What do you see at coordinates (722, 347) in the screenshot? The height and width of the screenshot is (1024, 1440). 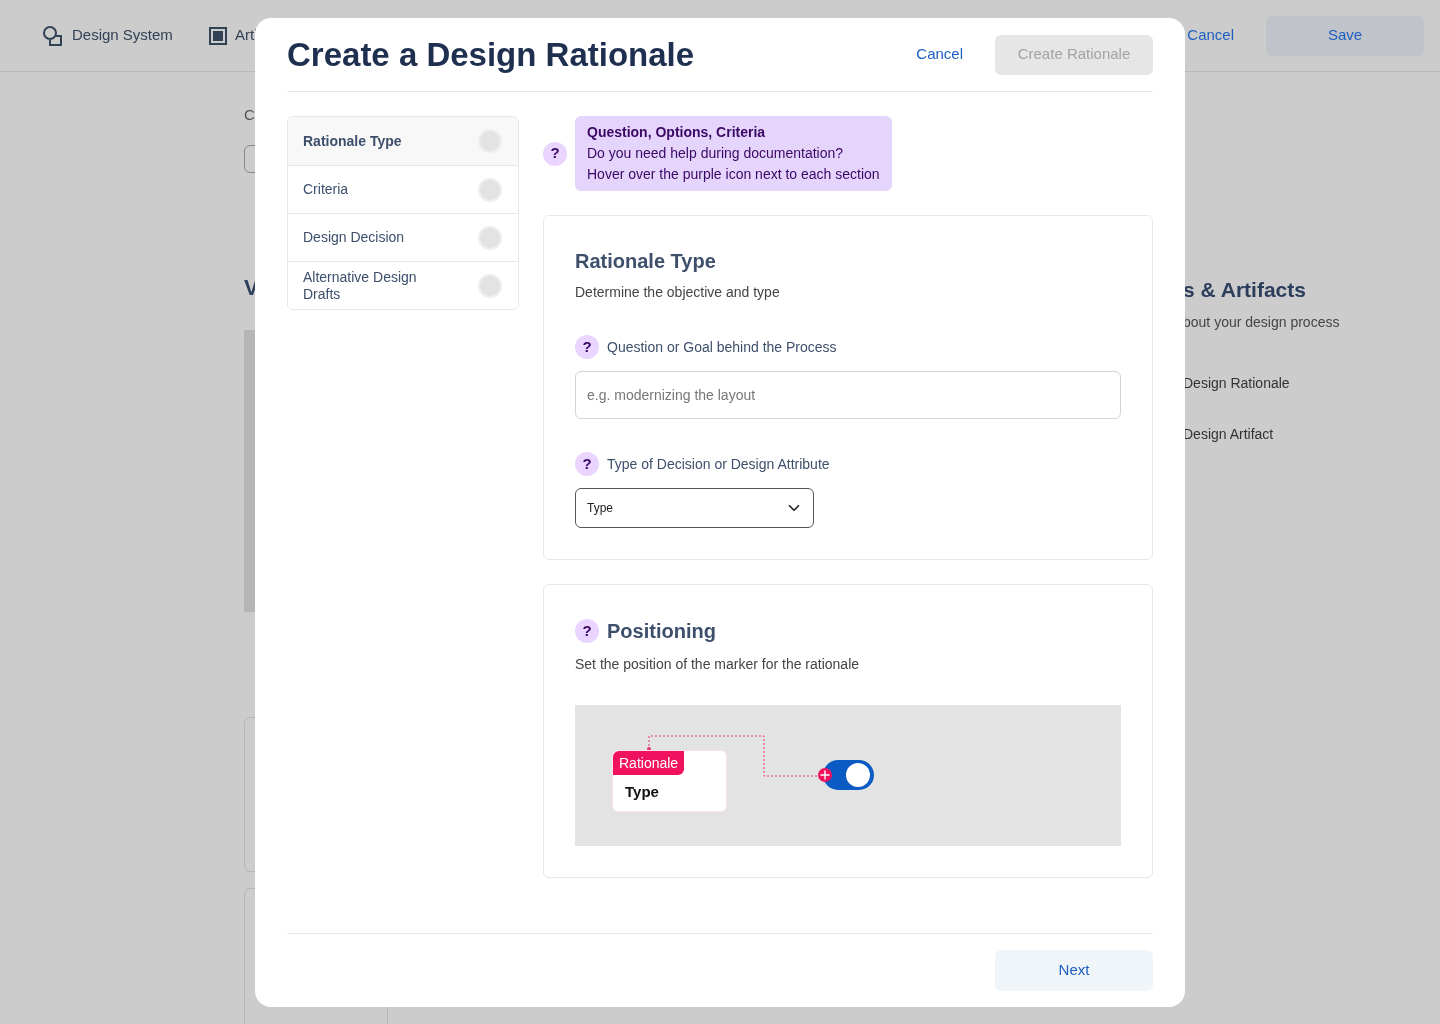 I see `field-label: Question or Goal behind the Process` at bounding box center [722, 347].